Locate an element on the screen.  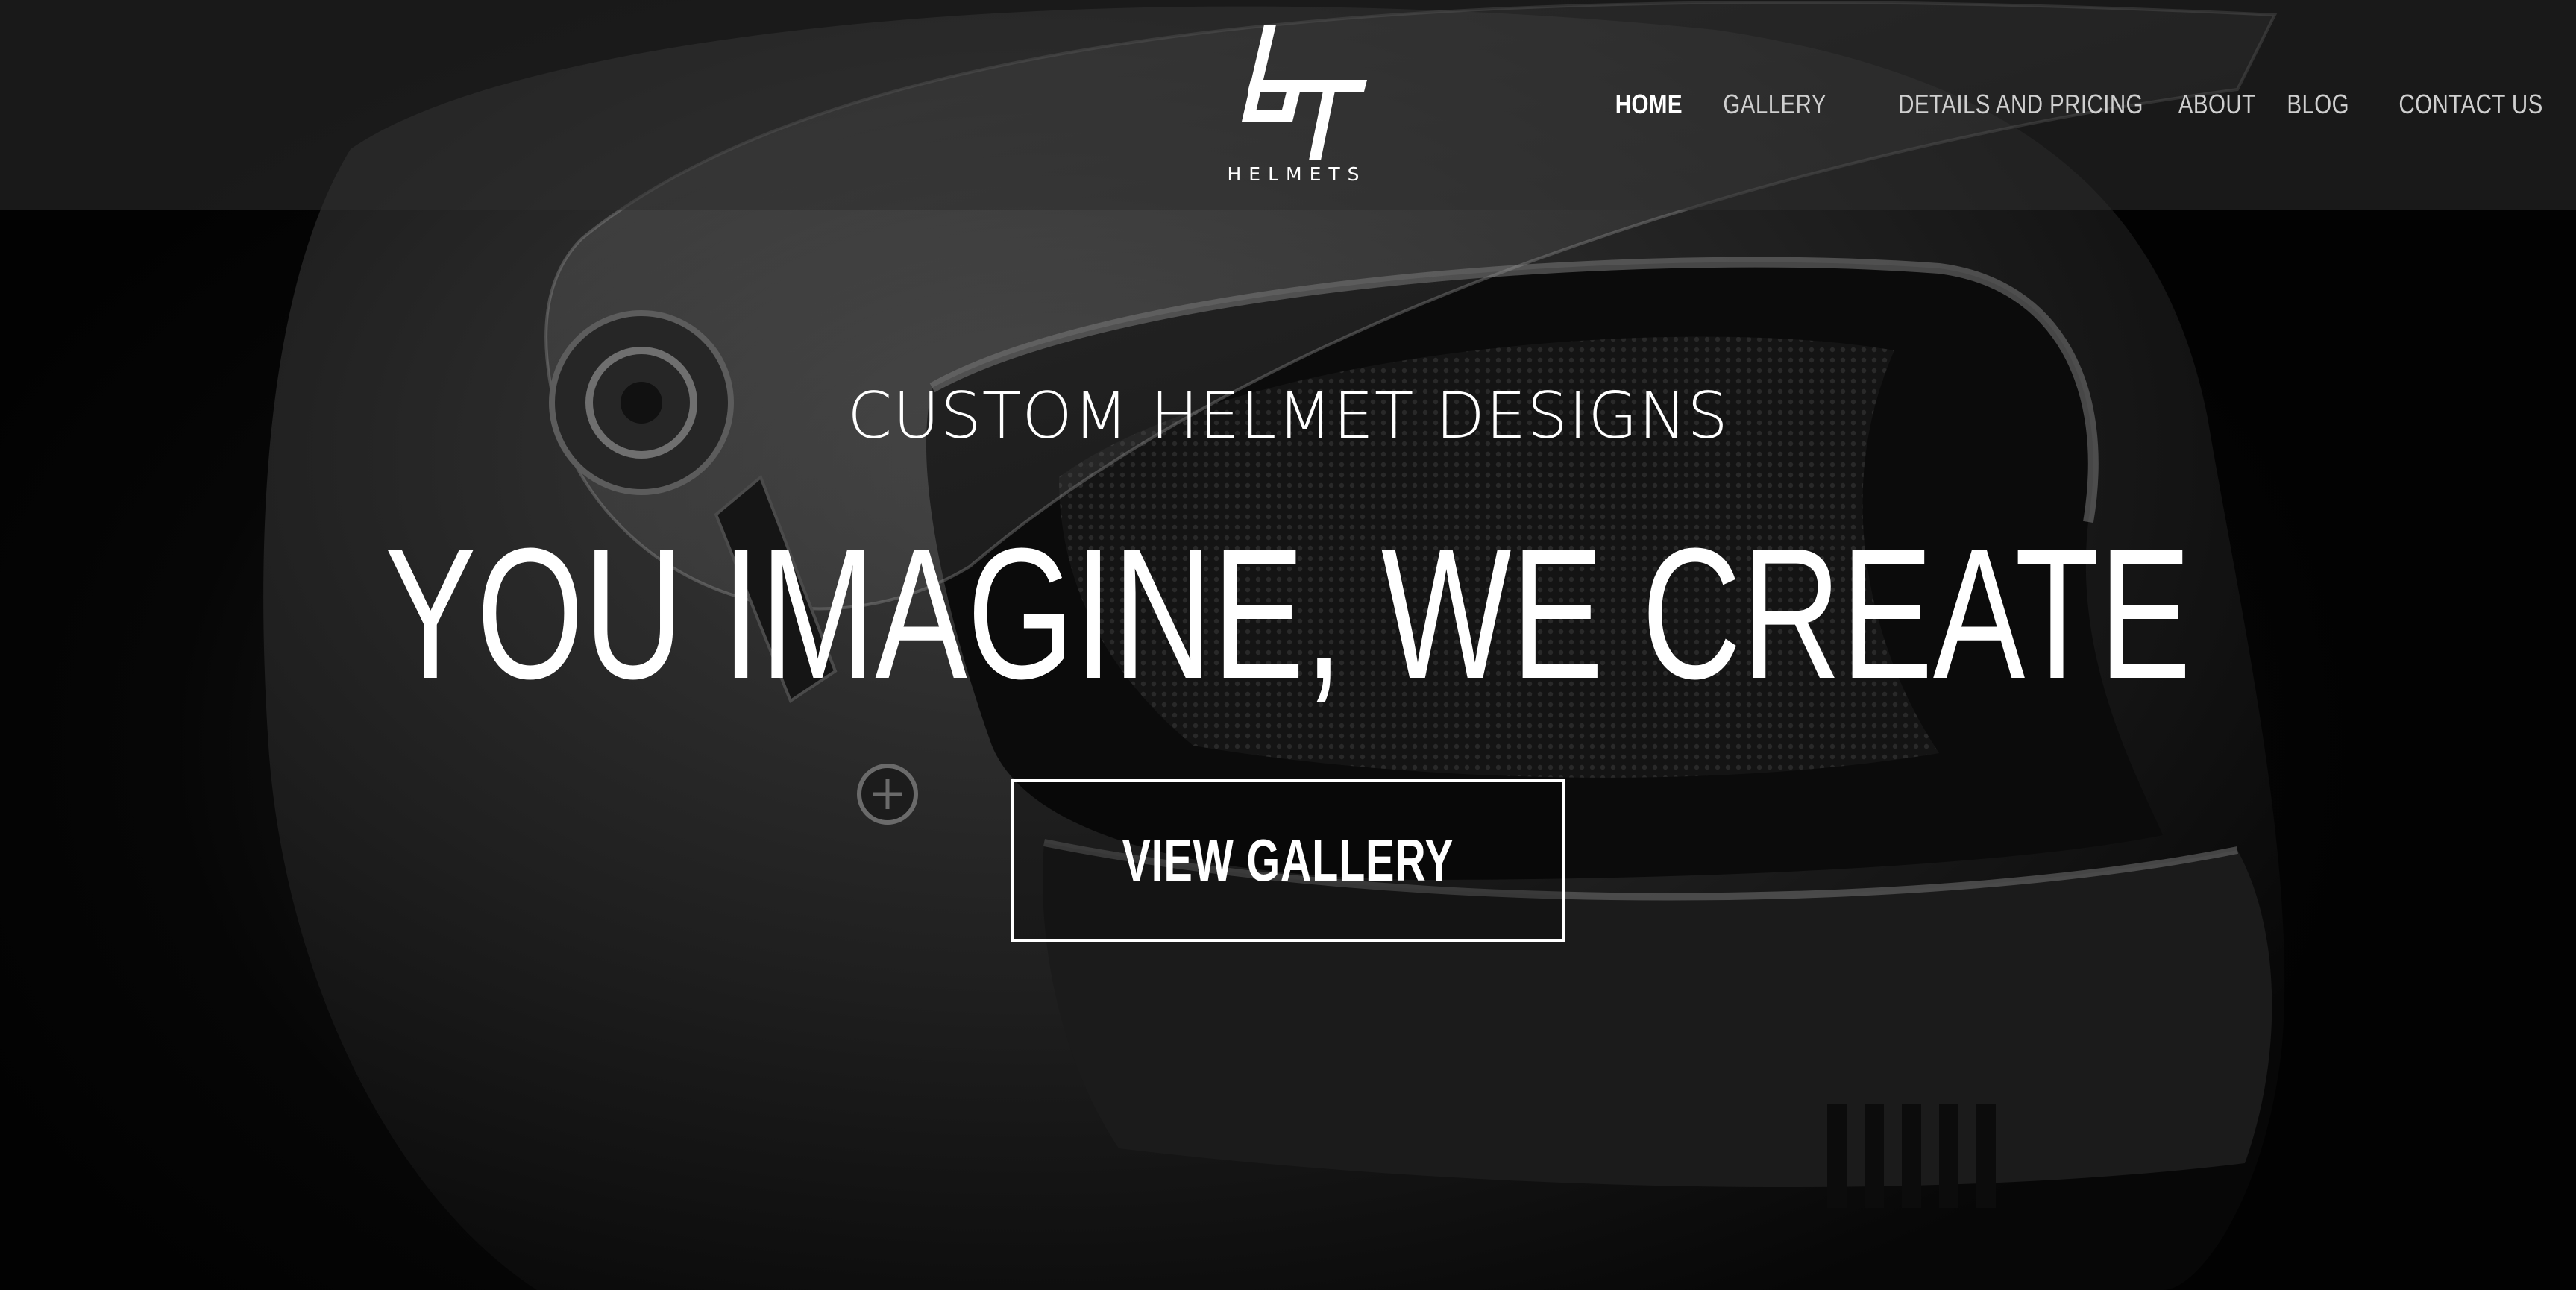
nav-item-about: ABOUT is located at coordinates (2217, 104).